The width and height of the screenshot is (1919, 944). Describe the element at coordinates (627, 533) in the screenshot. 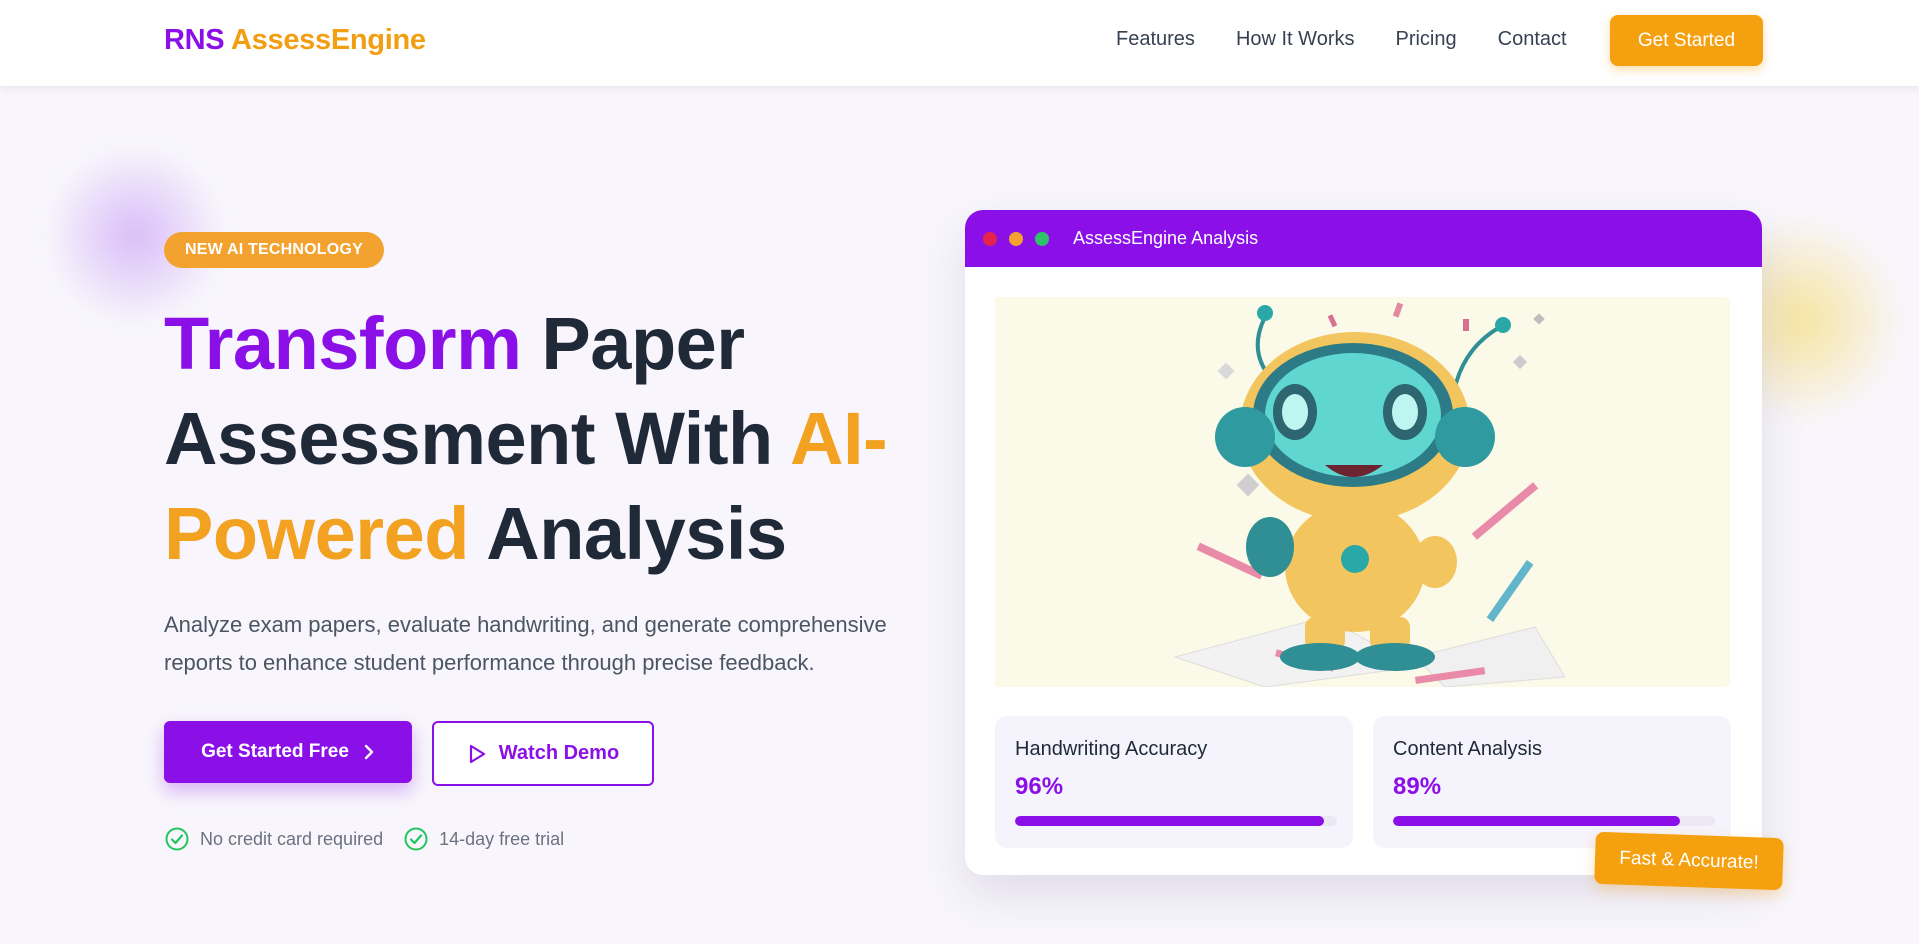

I see `headline-text-end: Analysis` at that location.